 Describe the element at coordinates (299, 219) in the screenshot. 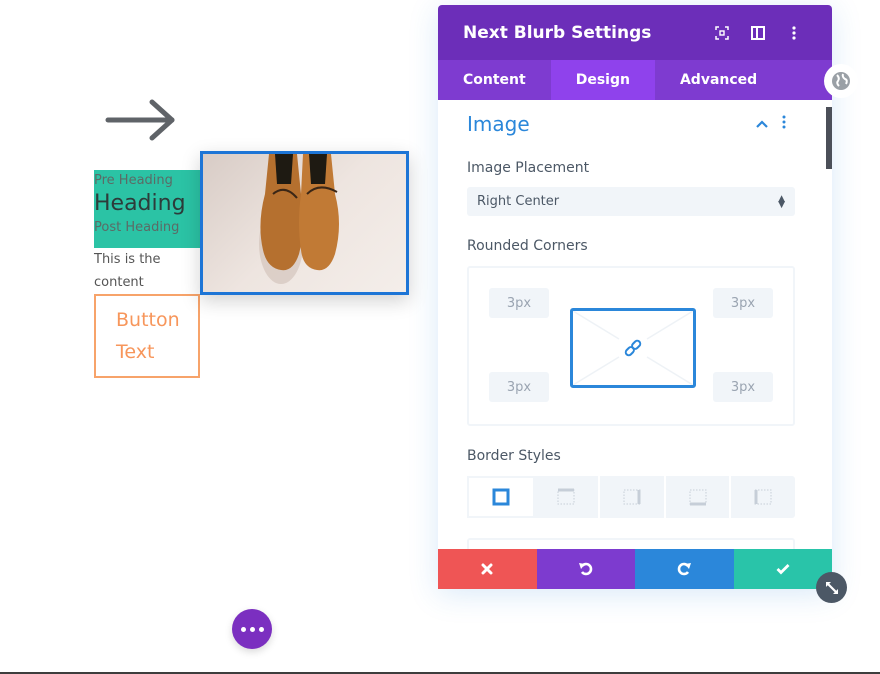

I see `shoes-image` at that location.